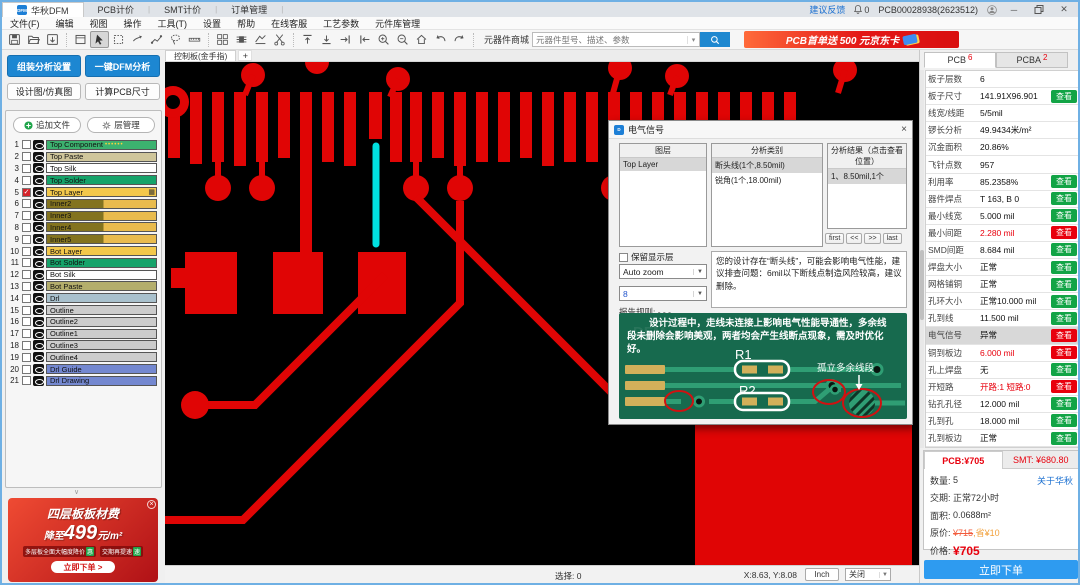  I want to click on layer-color-band: Bot Solder, so click(101, 262).